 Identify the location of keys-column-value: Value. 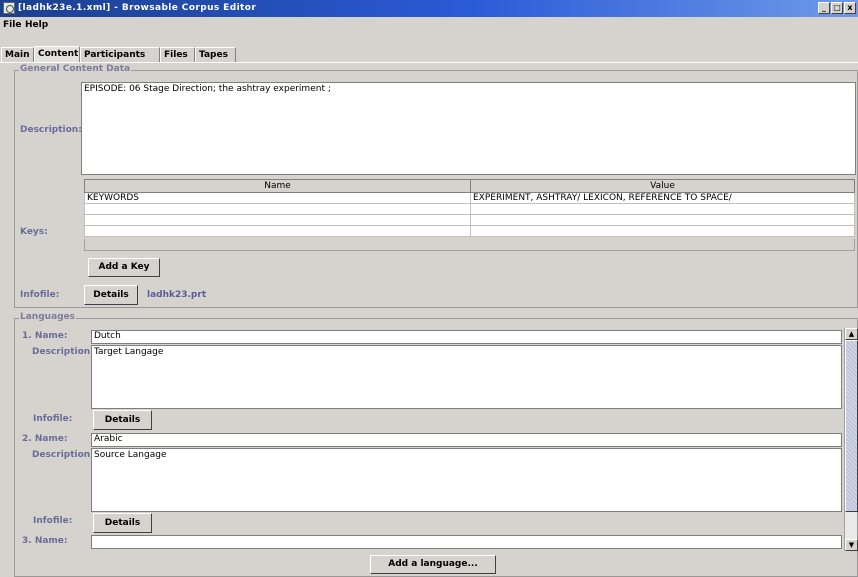
(662, 186).